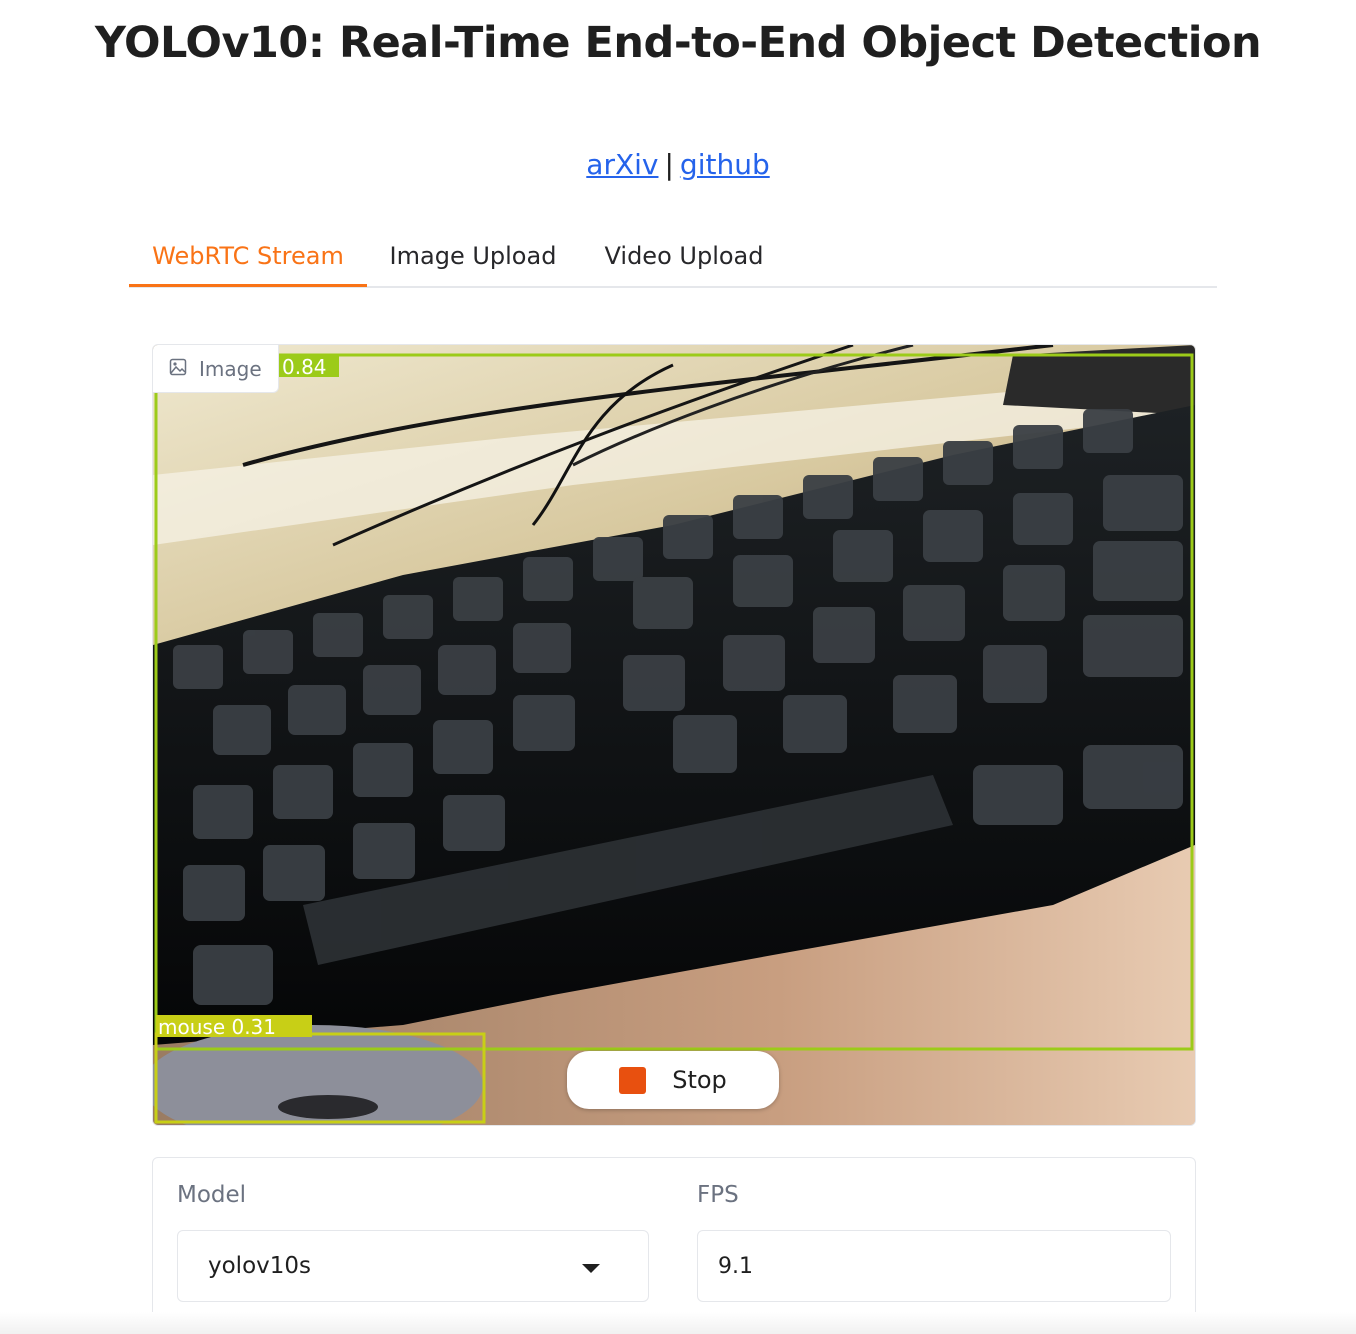 Image resolution: width=1356 pixels, height=1334 pixels. Describe the element at coordinates (678, 164) in the screenshot. I see `header-links: arXiv | github` at that location.